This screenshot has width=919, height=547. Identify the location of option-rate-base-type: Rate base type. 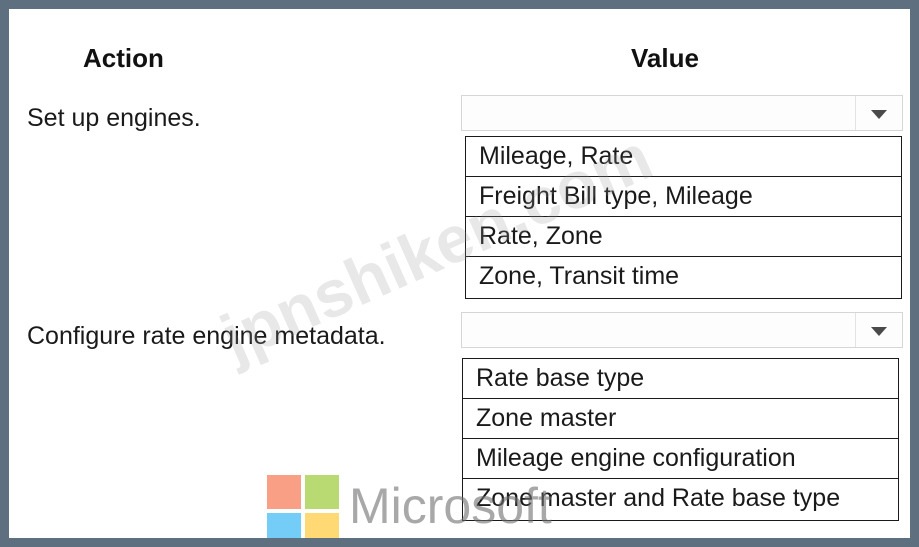
(680, 379).